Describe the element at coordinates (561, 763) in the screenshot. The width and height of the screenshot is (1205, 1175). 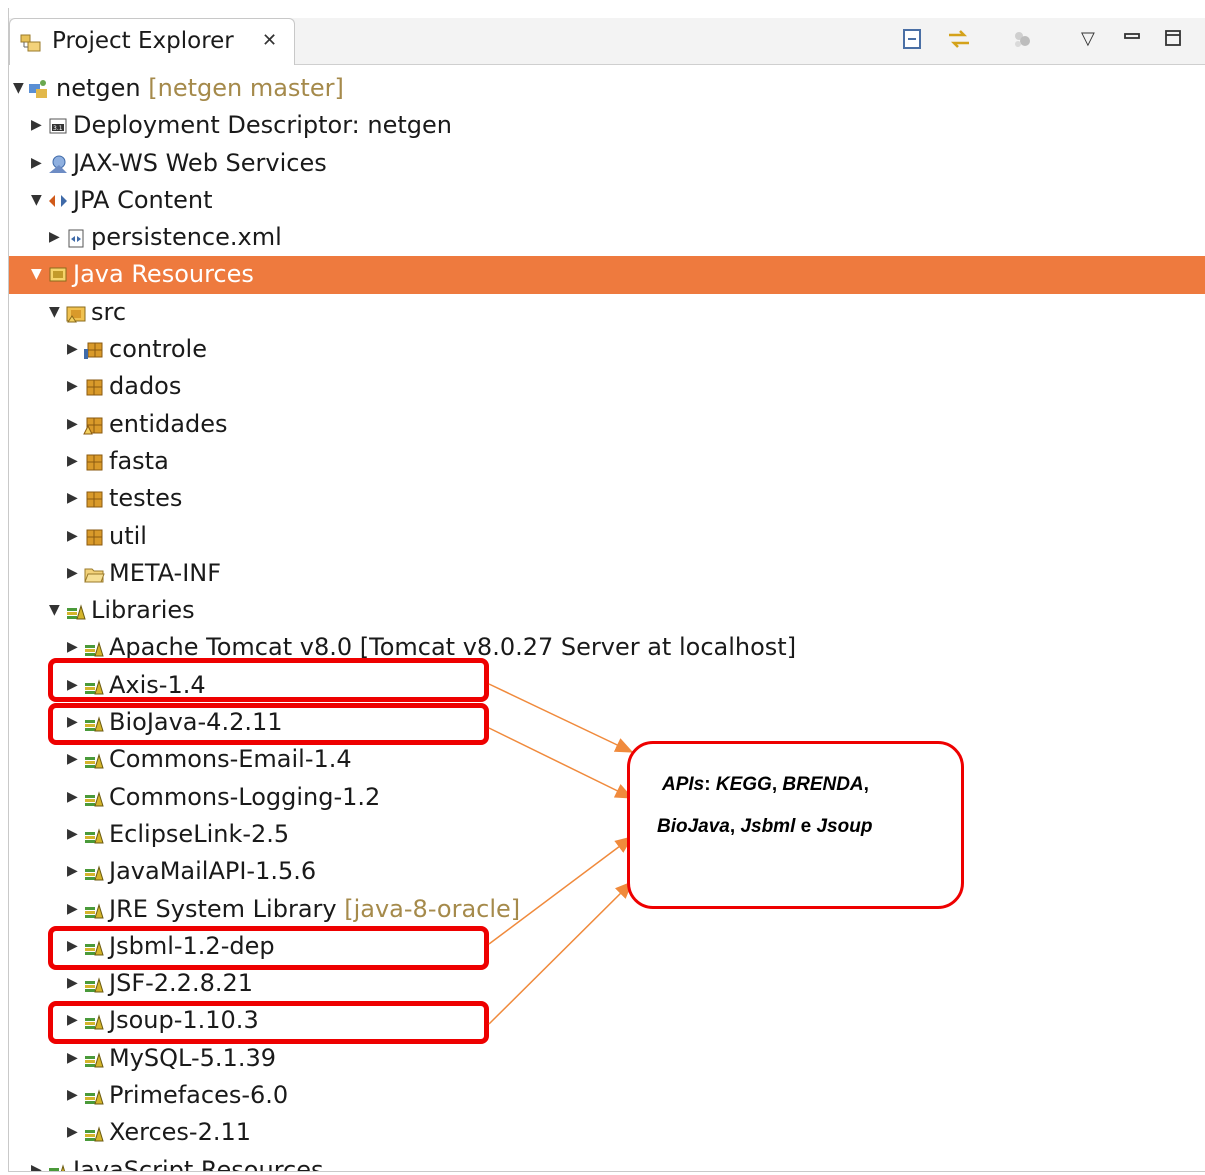
I see `arrow-biojava` at that location.